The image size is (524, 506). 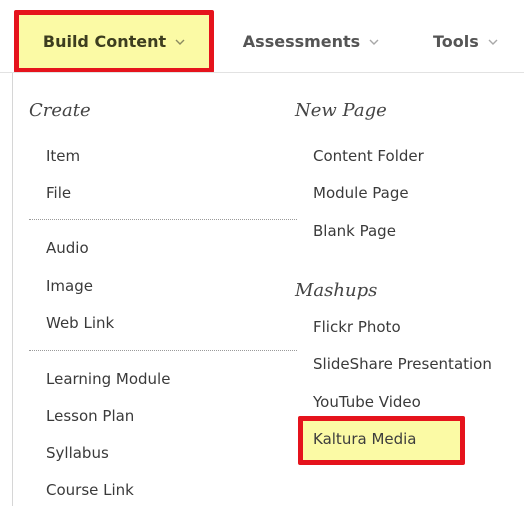 What do you see at coordinates (90, 490) in the screenshot?
I see `menu-item-course-link: Course Link` at bounding box center [90, 490].